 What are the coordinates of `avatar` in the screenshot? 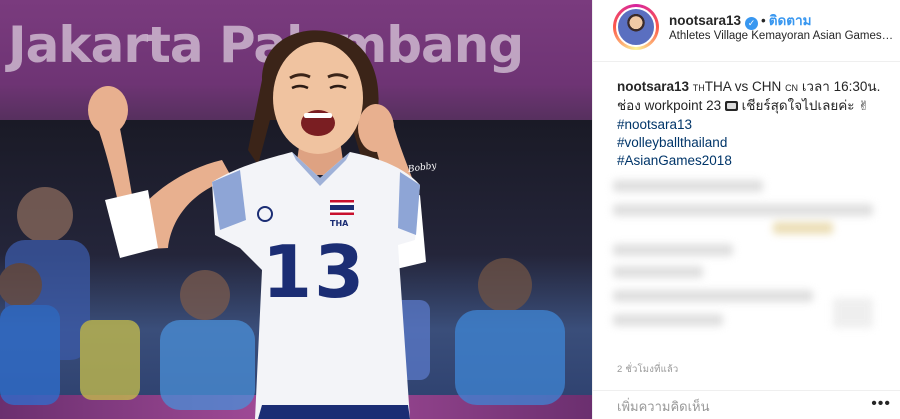 It's located at (636, 27).